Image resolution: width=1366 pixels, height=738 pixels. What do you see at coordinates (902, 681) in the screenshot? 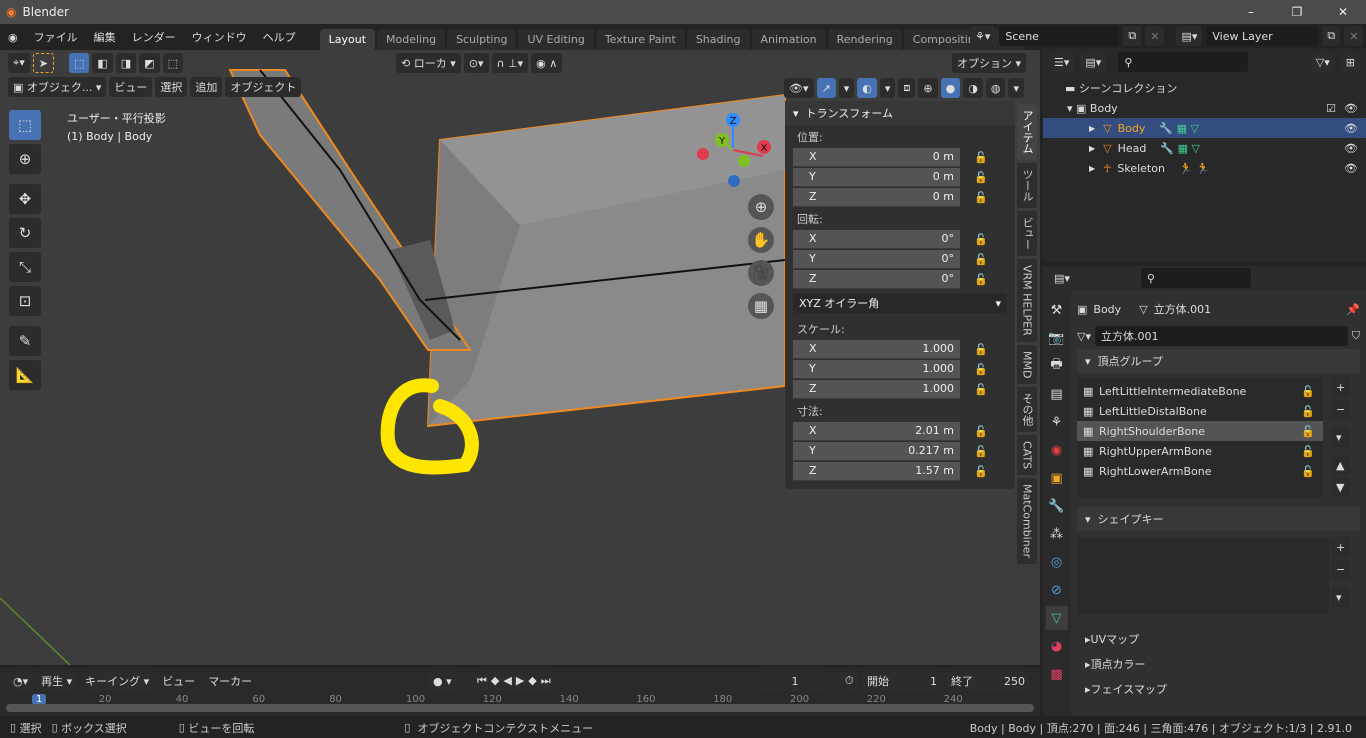
I see `start-frame-field: 開始 1` at bounding box center [902, 681].